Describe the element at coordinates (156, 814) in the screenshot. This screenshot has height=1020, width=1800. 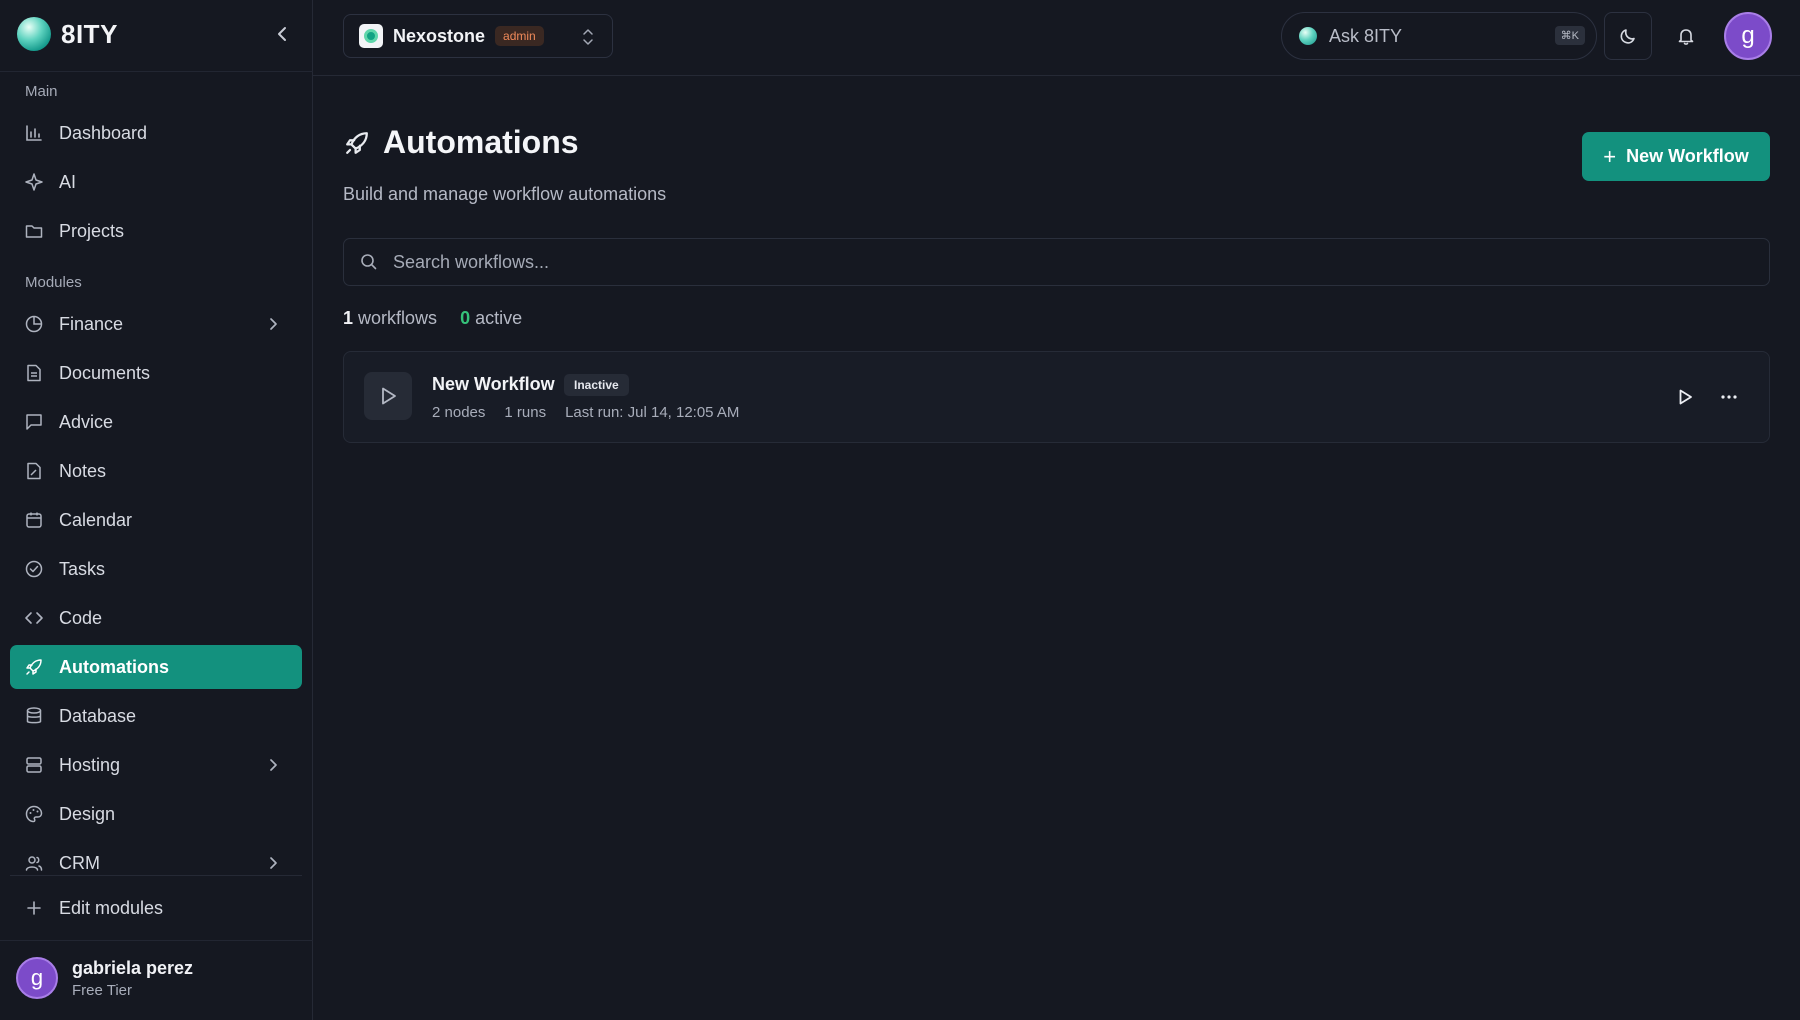
I see `sidebar-item-design: Design` at that location.